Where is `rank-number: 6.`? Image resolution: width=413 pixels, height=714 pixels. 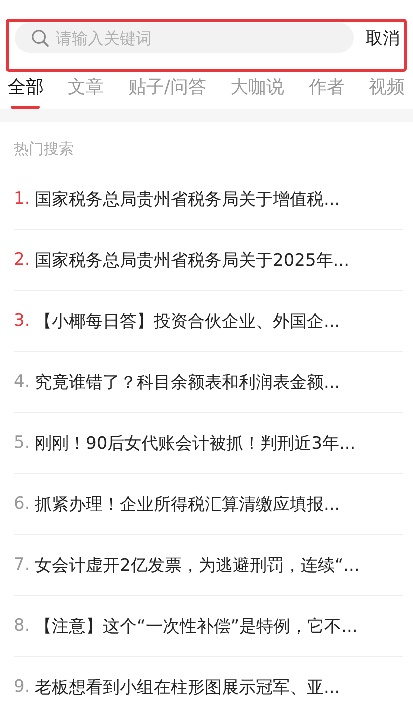 rank-number: 6. is located at coordinates (23, 504).